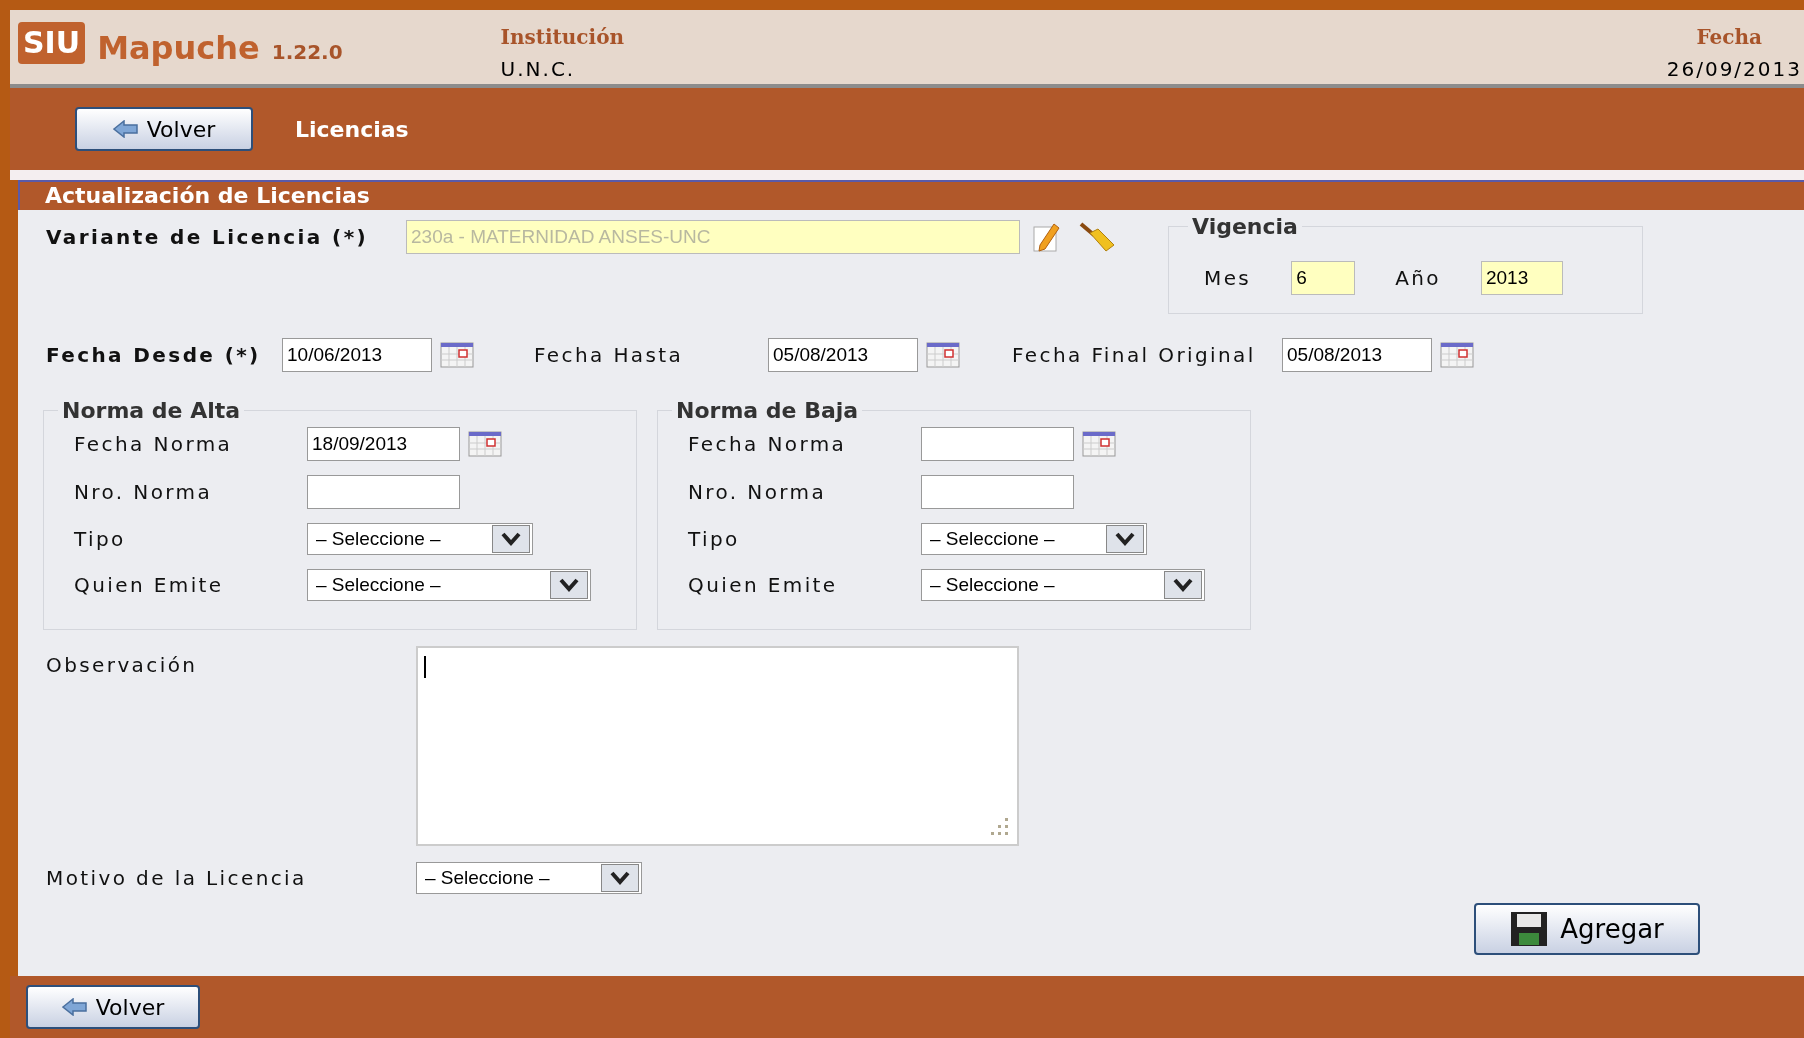 The image size is (1804, 1038). I want to click on field-label: Fecha Final Original, so click(1134, 355).